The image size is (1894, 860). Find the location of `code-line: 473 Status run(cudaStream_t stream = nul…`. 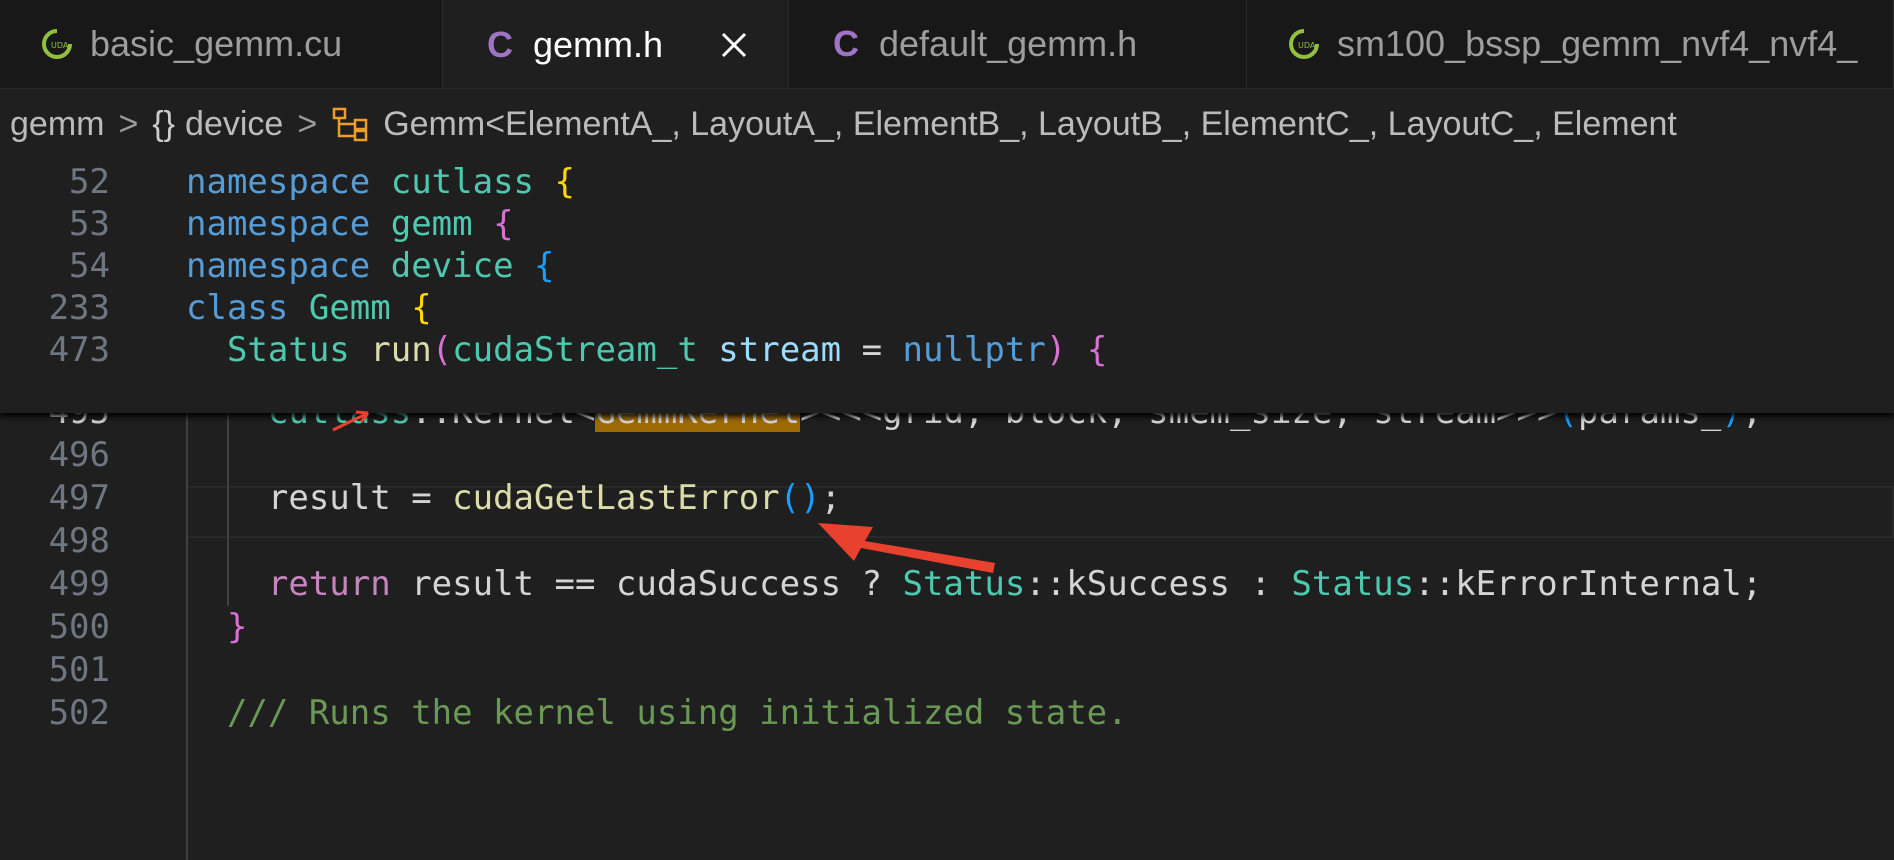

code-line: 473 Status run(cudaStream_t stream = nul… is located at coordinates (947, 350).